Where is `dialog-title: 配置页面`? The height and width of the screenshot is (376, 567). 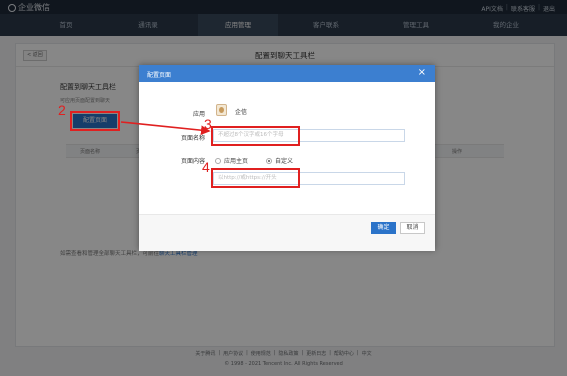
dialog-title: 配置页面 is located at coordinates (159, 75).